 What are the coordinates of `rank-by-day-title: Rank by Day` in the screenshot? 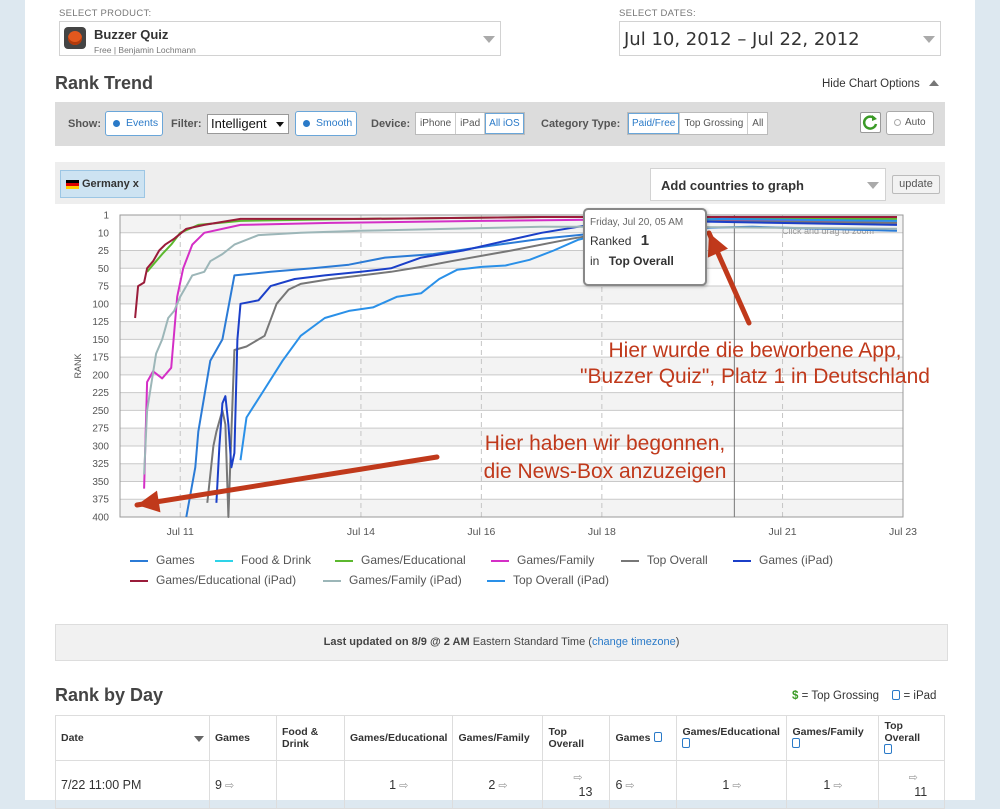 It's located at (109, 695).